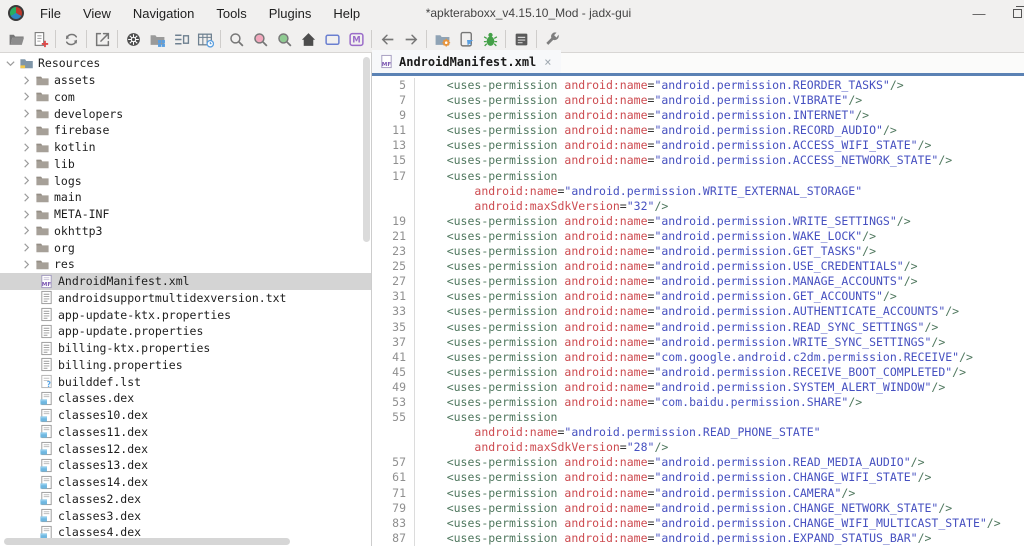  I want to click on preferences-button, so click(552, 39).